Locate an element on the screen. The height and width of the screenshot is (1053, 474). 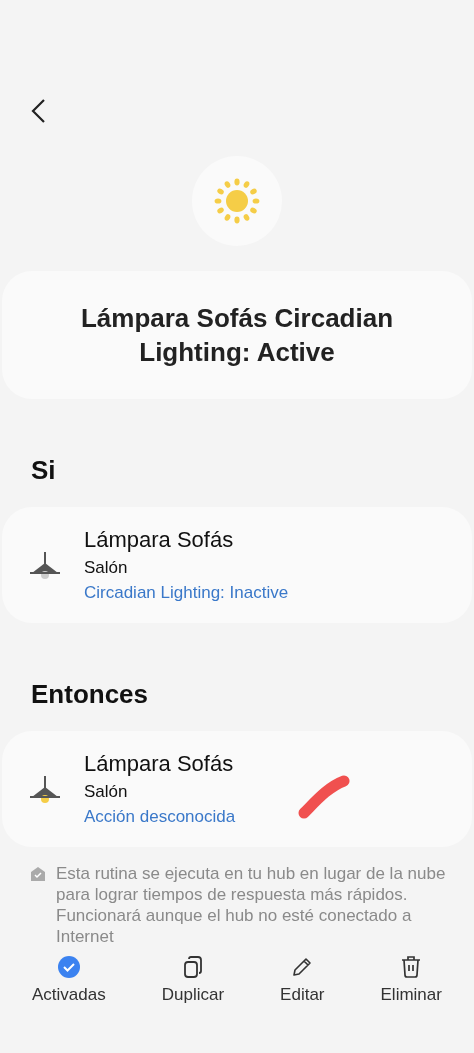
edit-button: Editar is located at coordinates (302, 980).